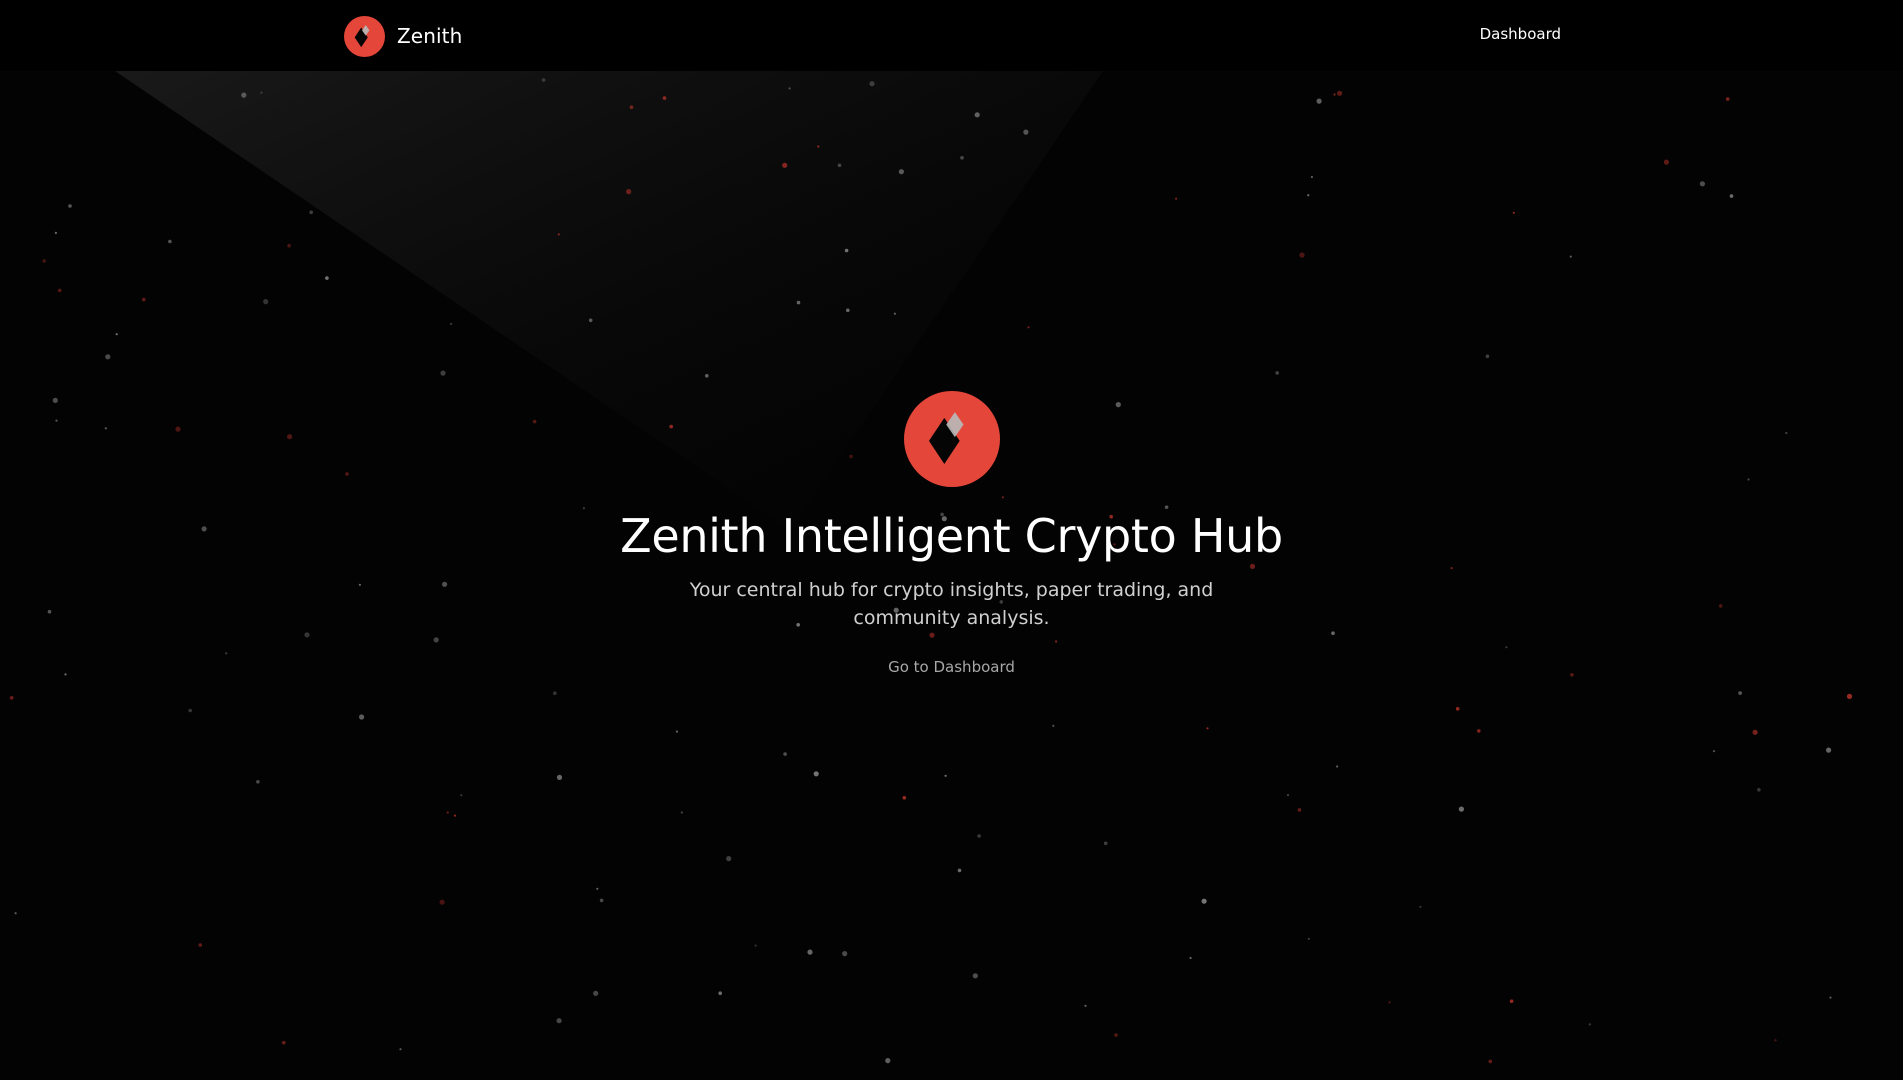 The image size is (1903, 1080). Describe the element at coordinates (951, 667) in the screenshot. I see `go-to-dashboard-link: Go to Dashboard` at that location.